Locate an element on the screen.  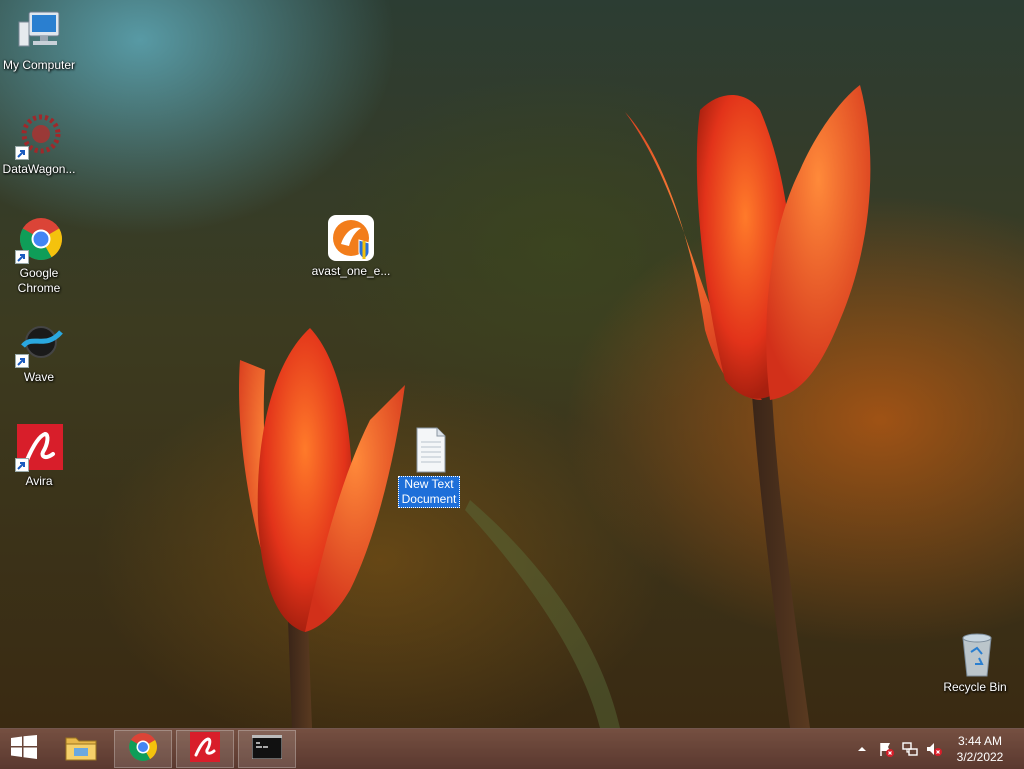
clock-time: 3:44 AM is located at coordinates (980, 741).